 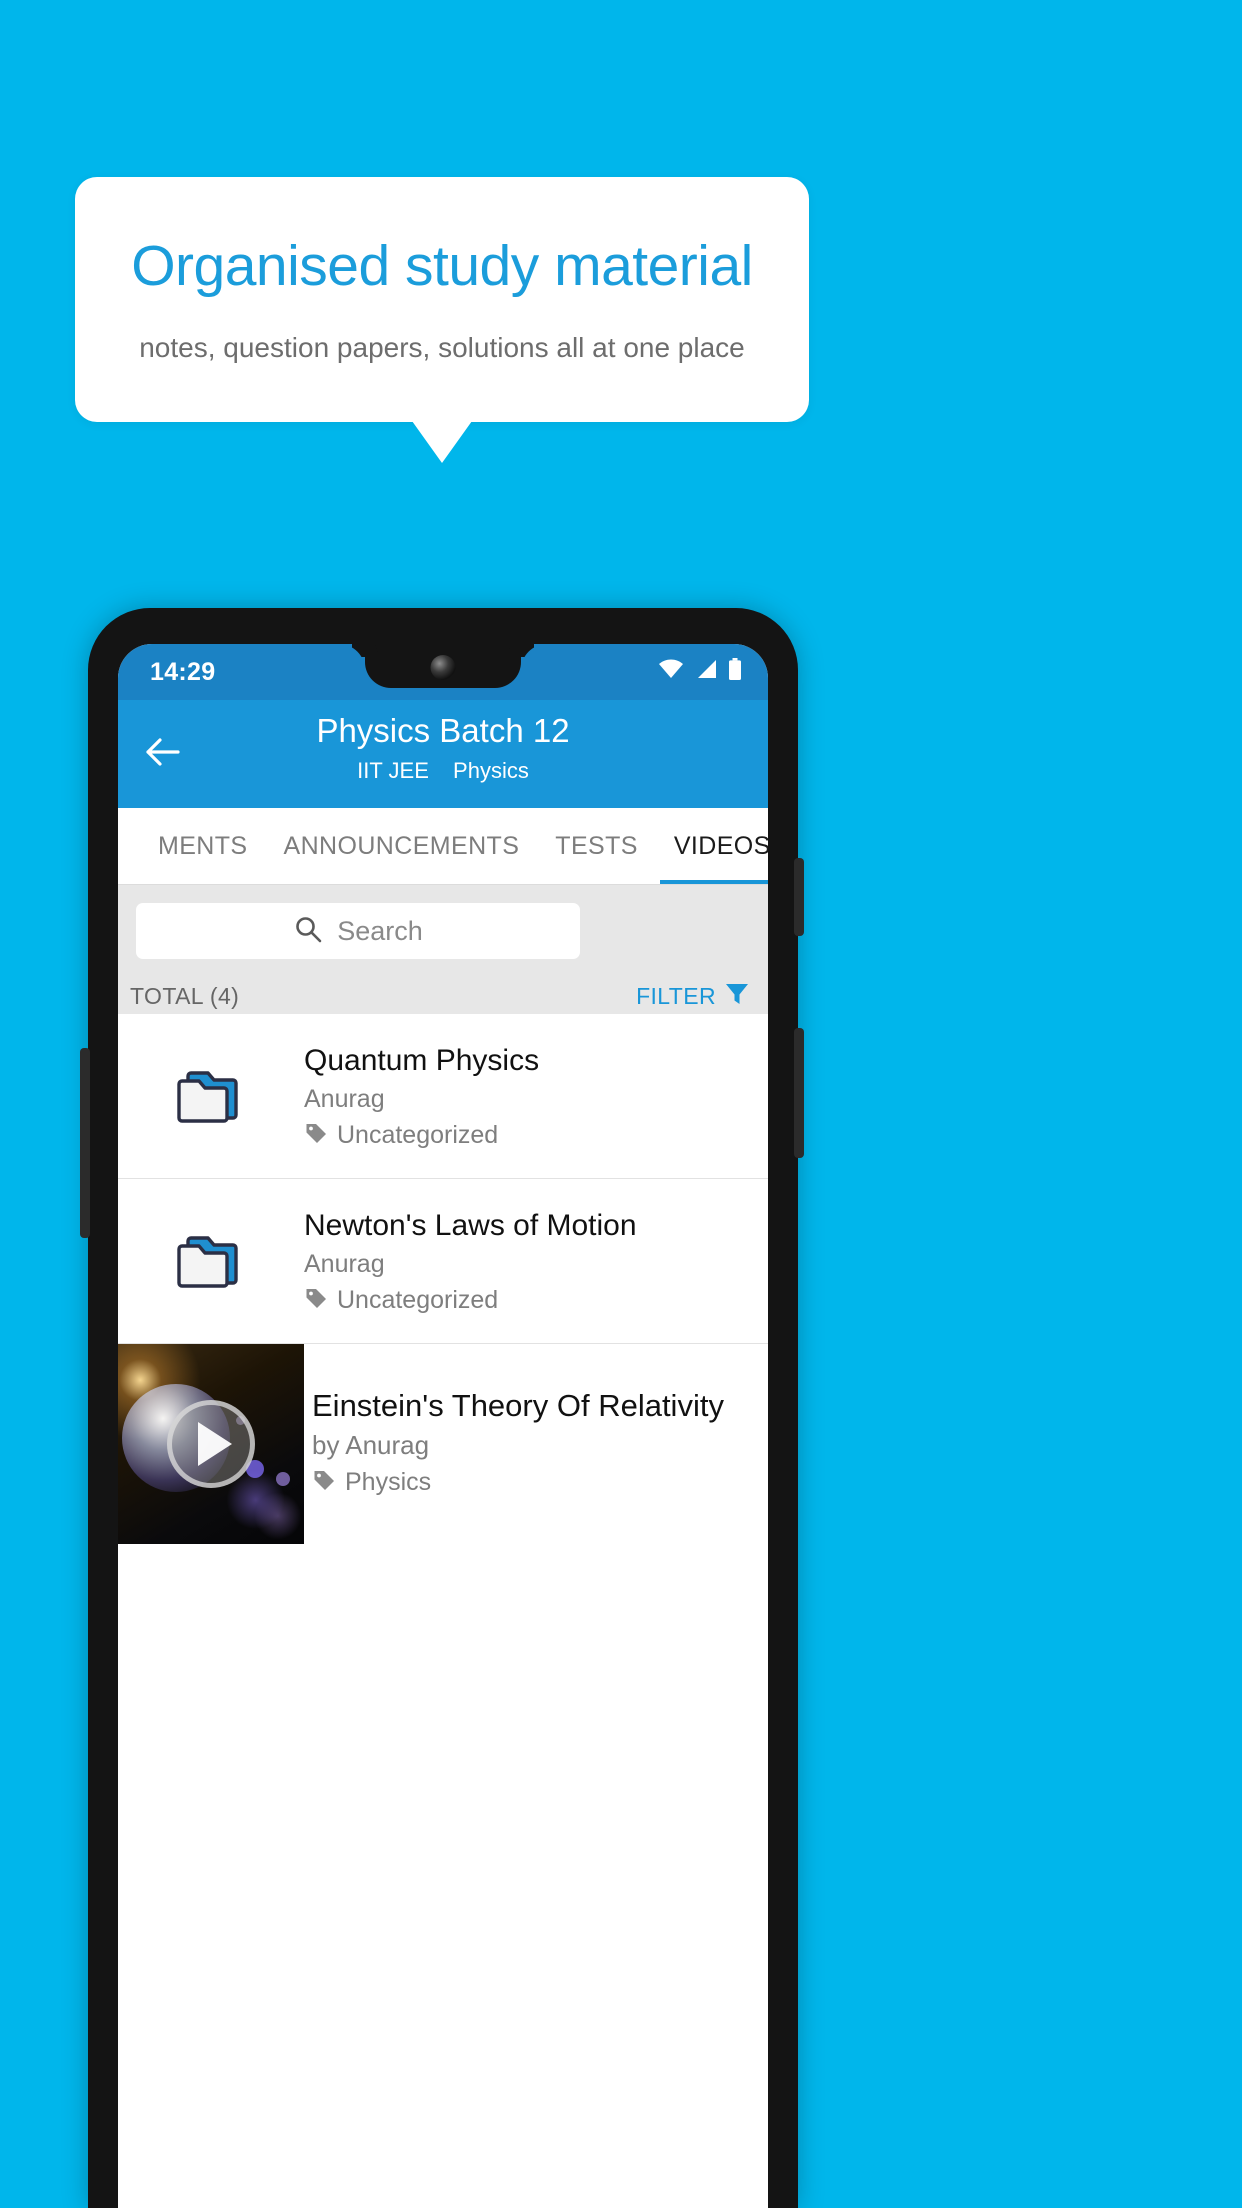 What do you see at coordinates (402, 846) in the screenshot?
I see `tab-announcements: ANNOUNCEMENTS` at bounding box center [402, 846].